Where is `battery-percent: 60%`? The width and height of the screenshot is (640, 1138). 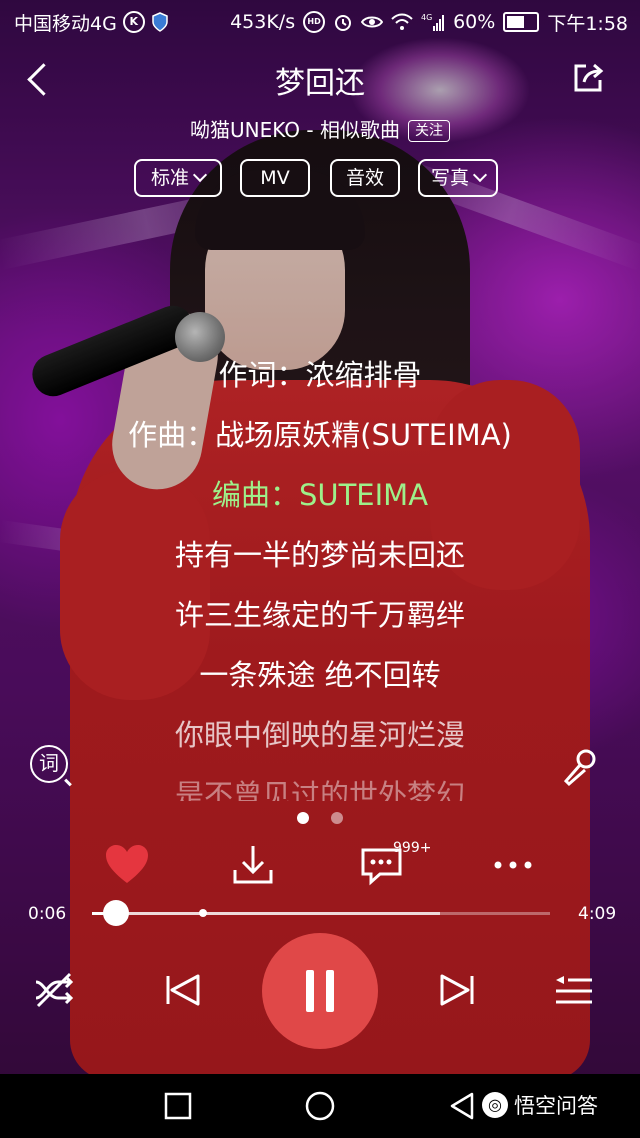 battery-percent: 60% is located at coordinates (474, 22).